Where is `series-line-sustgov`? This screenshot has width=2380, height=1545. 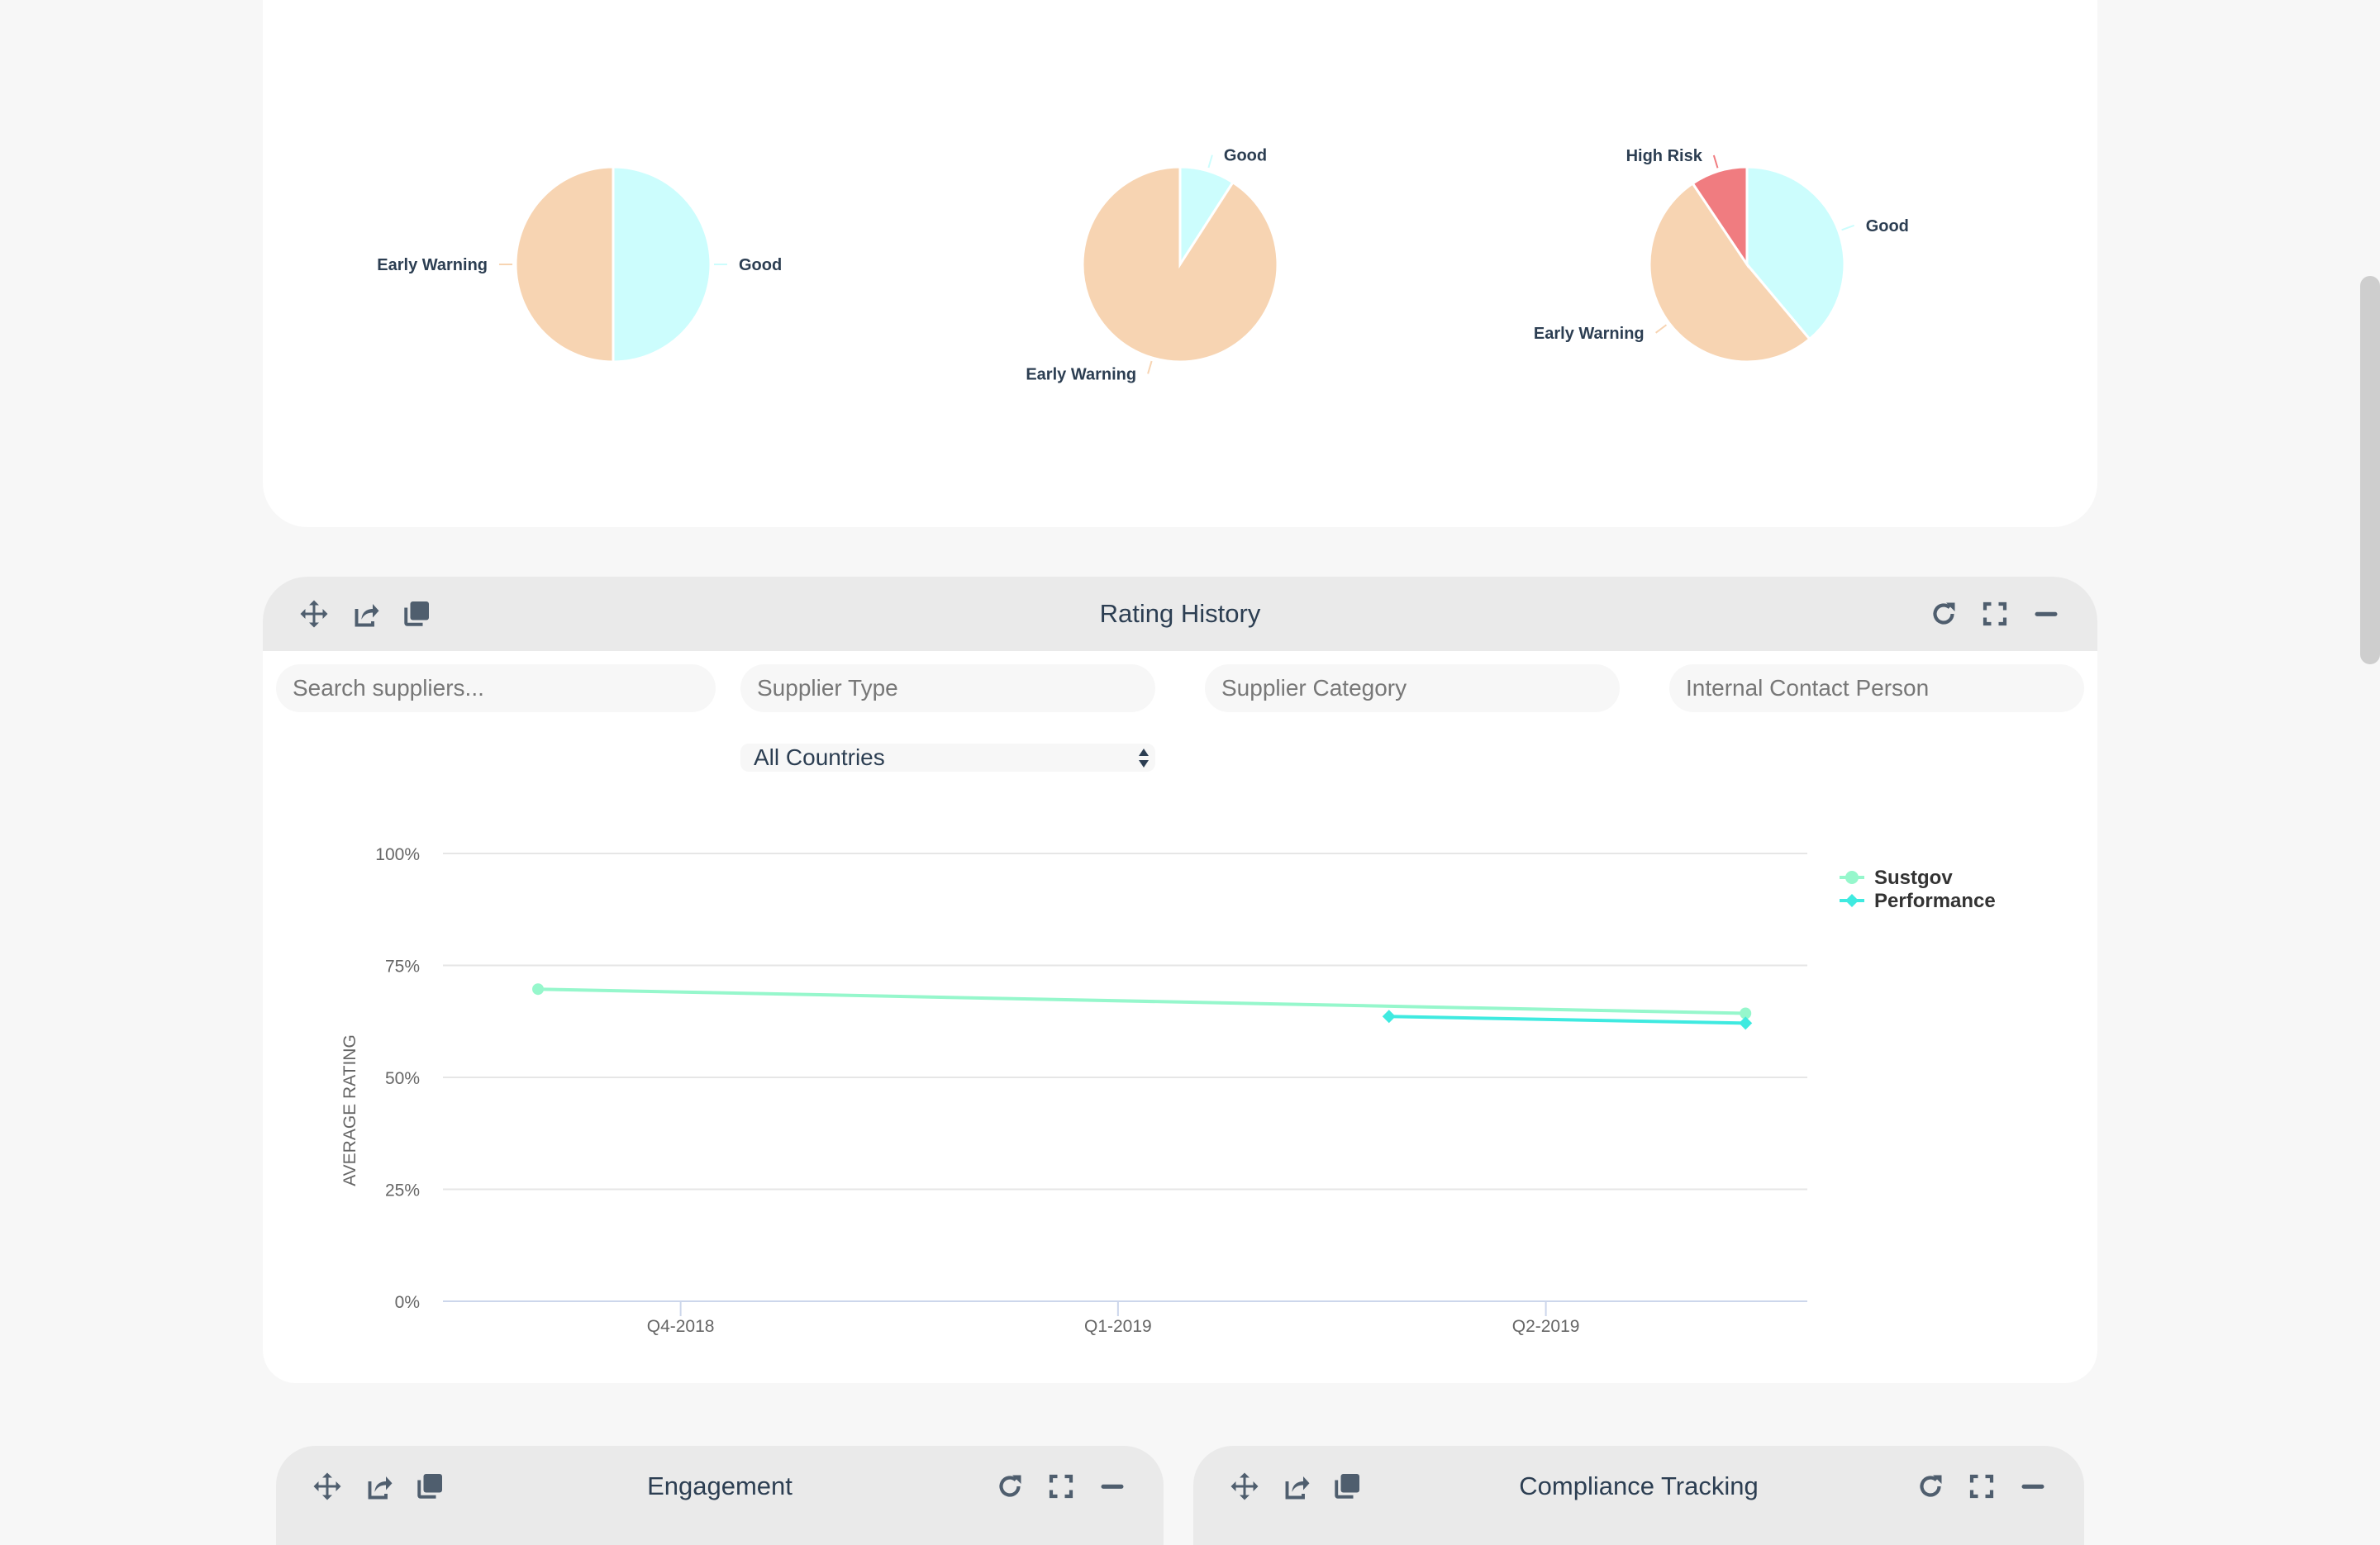 series-line-sustgov is located at coordinates (1142, 1001).